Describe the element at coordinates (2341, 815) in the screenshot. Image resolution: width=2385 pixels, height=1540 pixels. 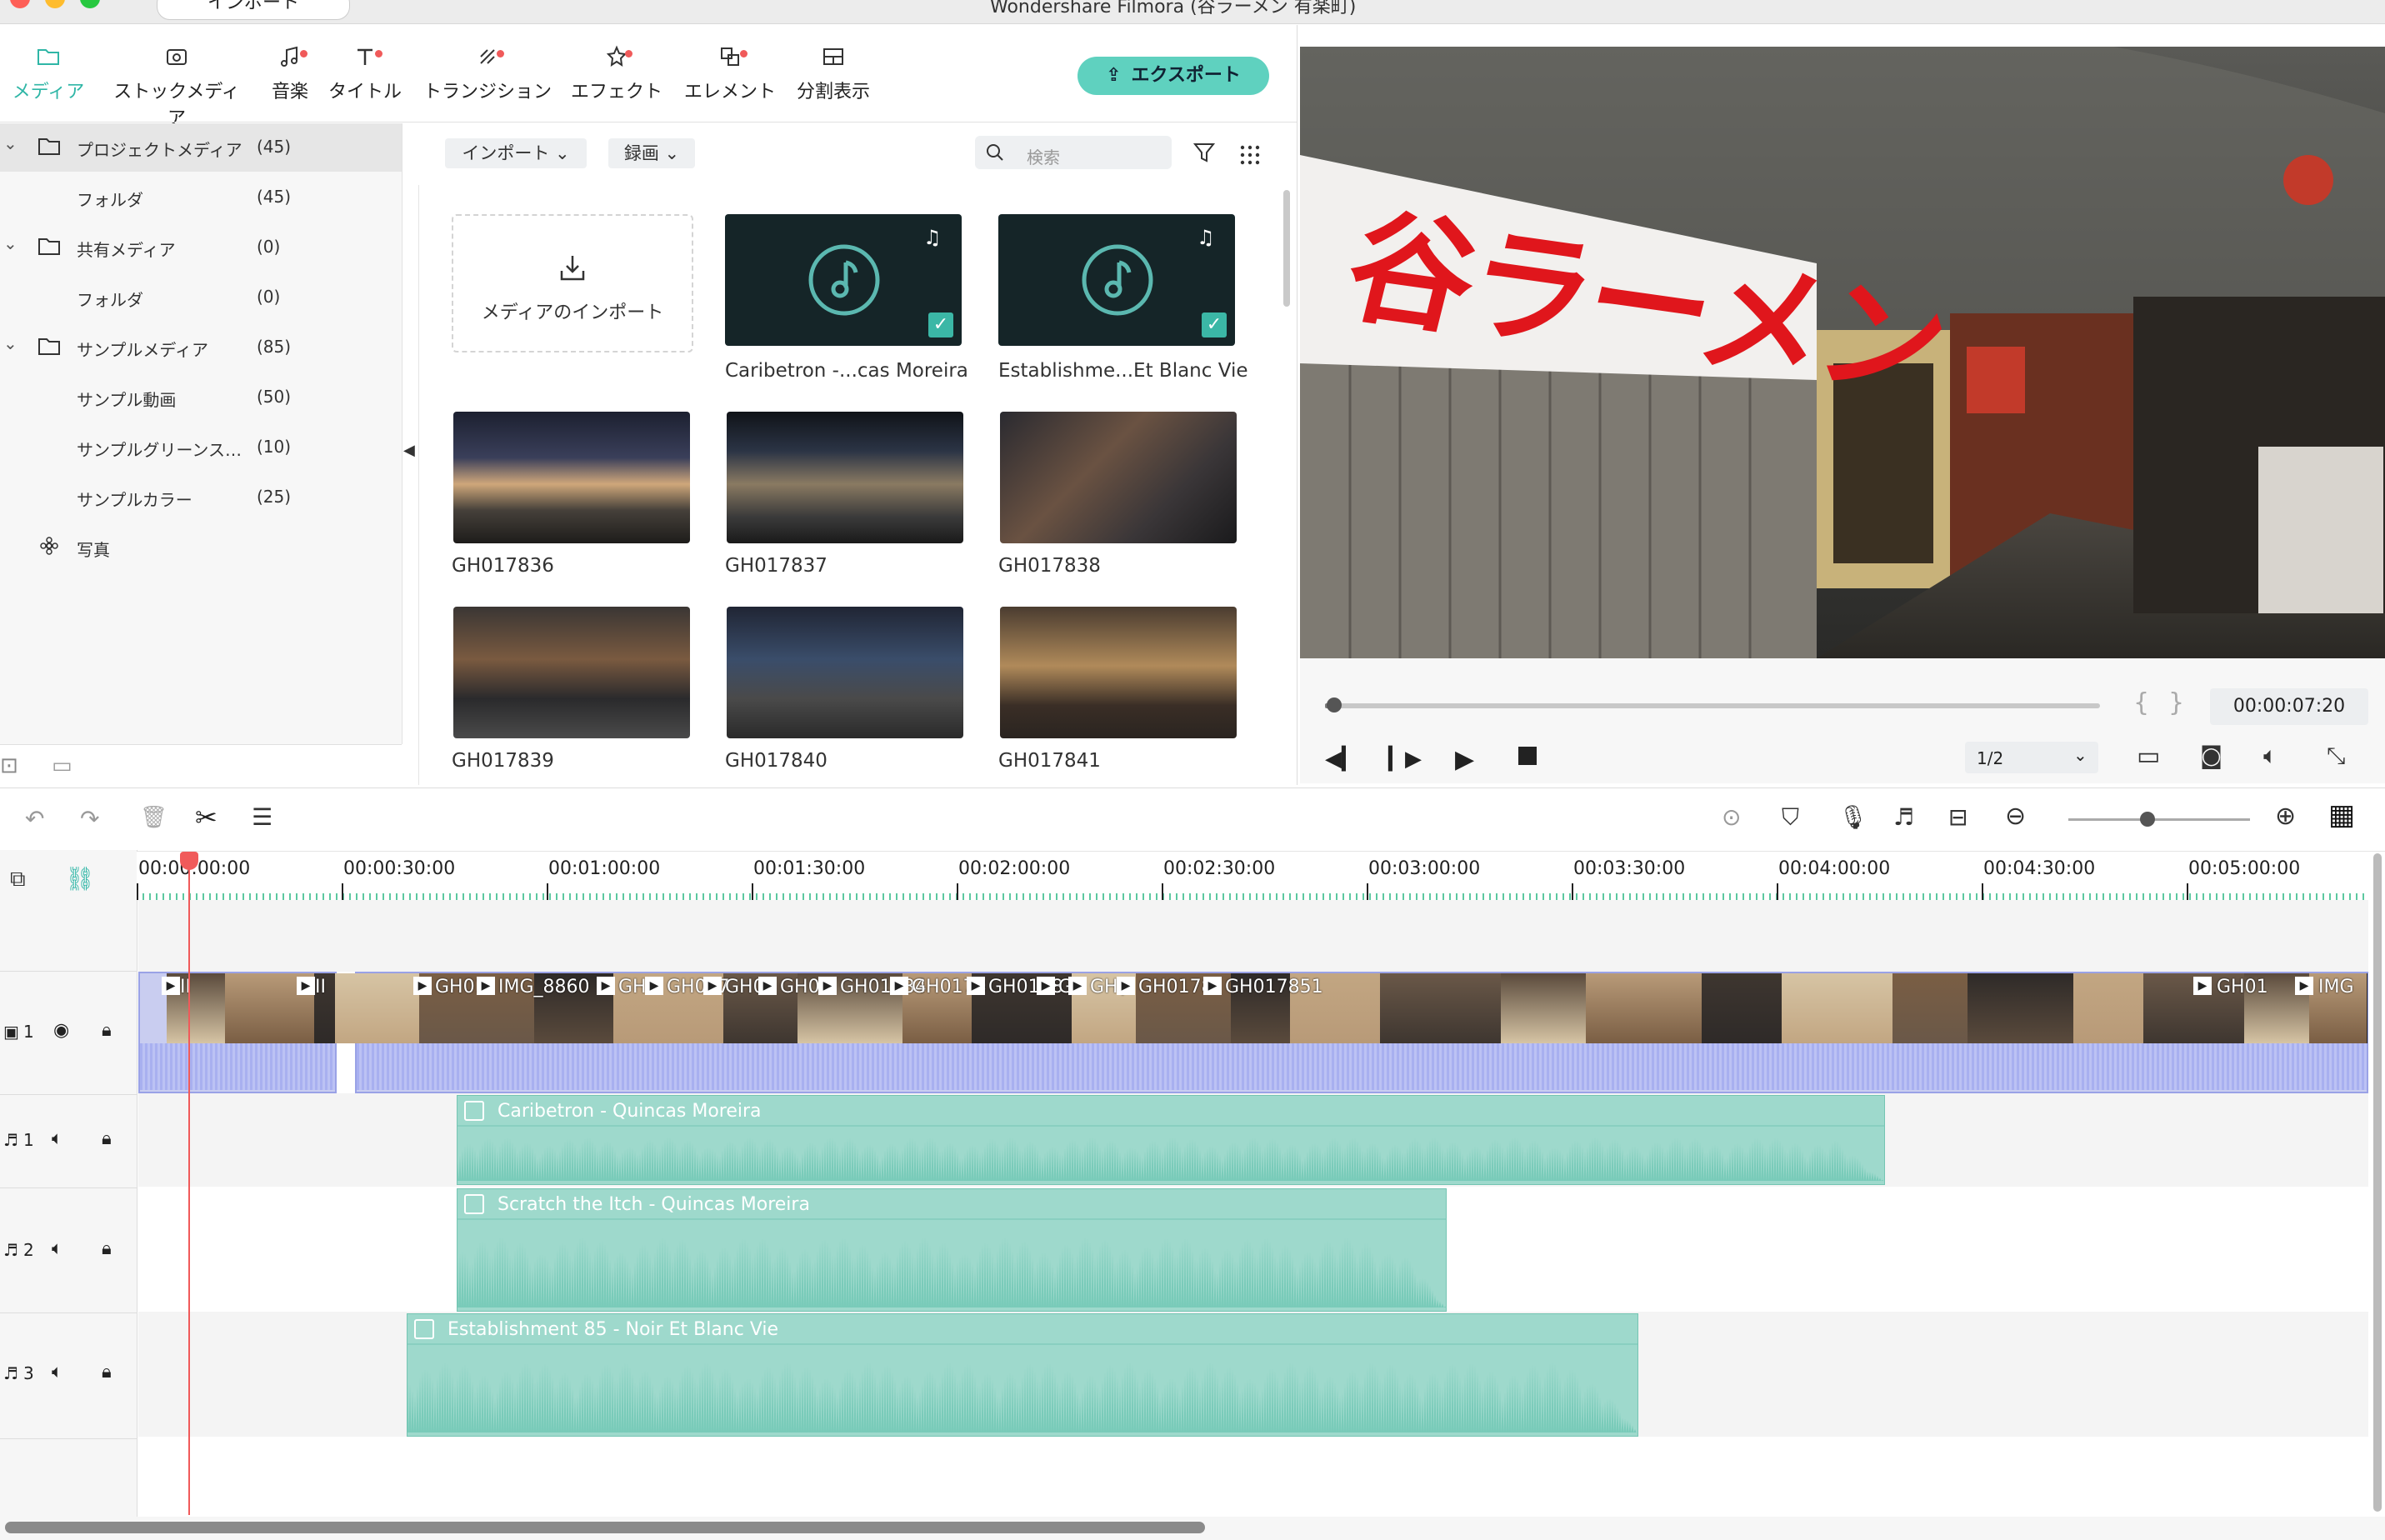
I see `track-view-icon: ▦` at that location.